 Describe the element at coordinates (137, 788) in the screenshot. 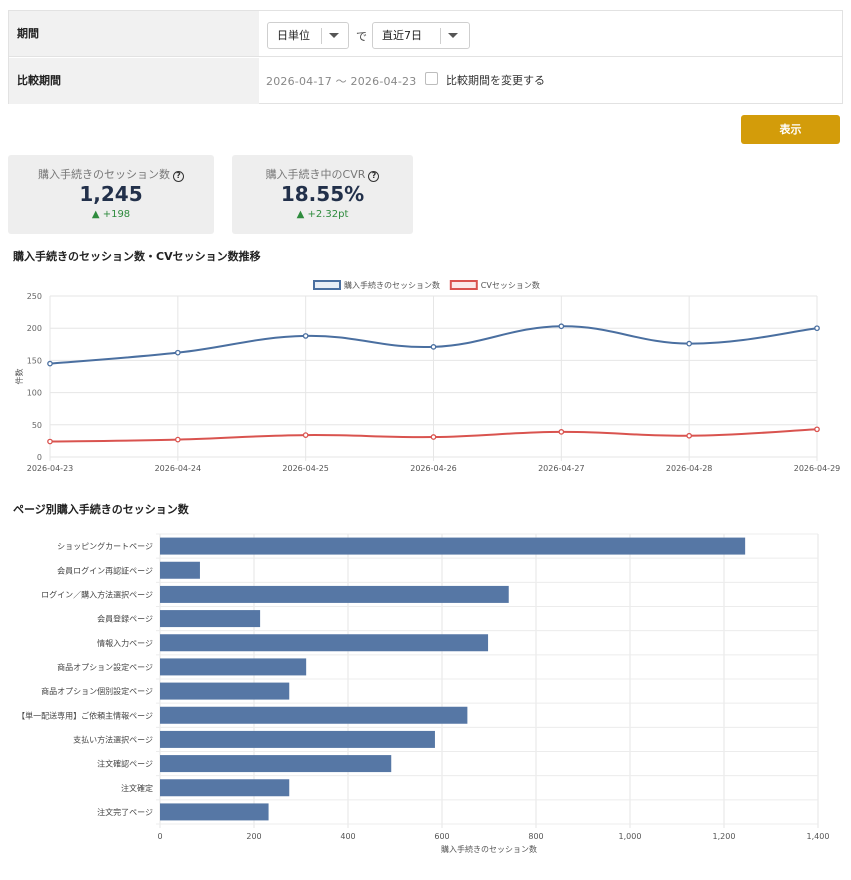

I see `y-tick-label: 注文確定` at that location.